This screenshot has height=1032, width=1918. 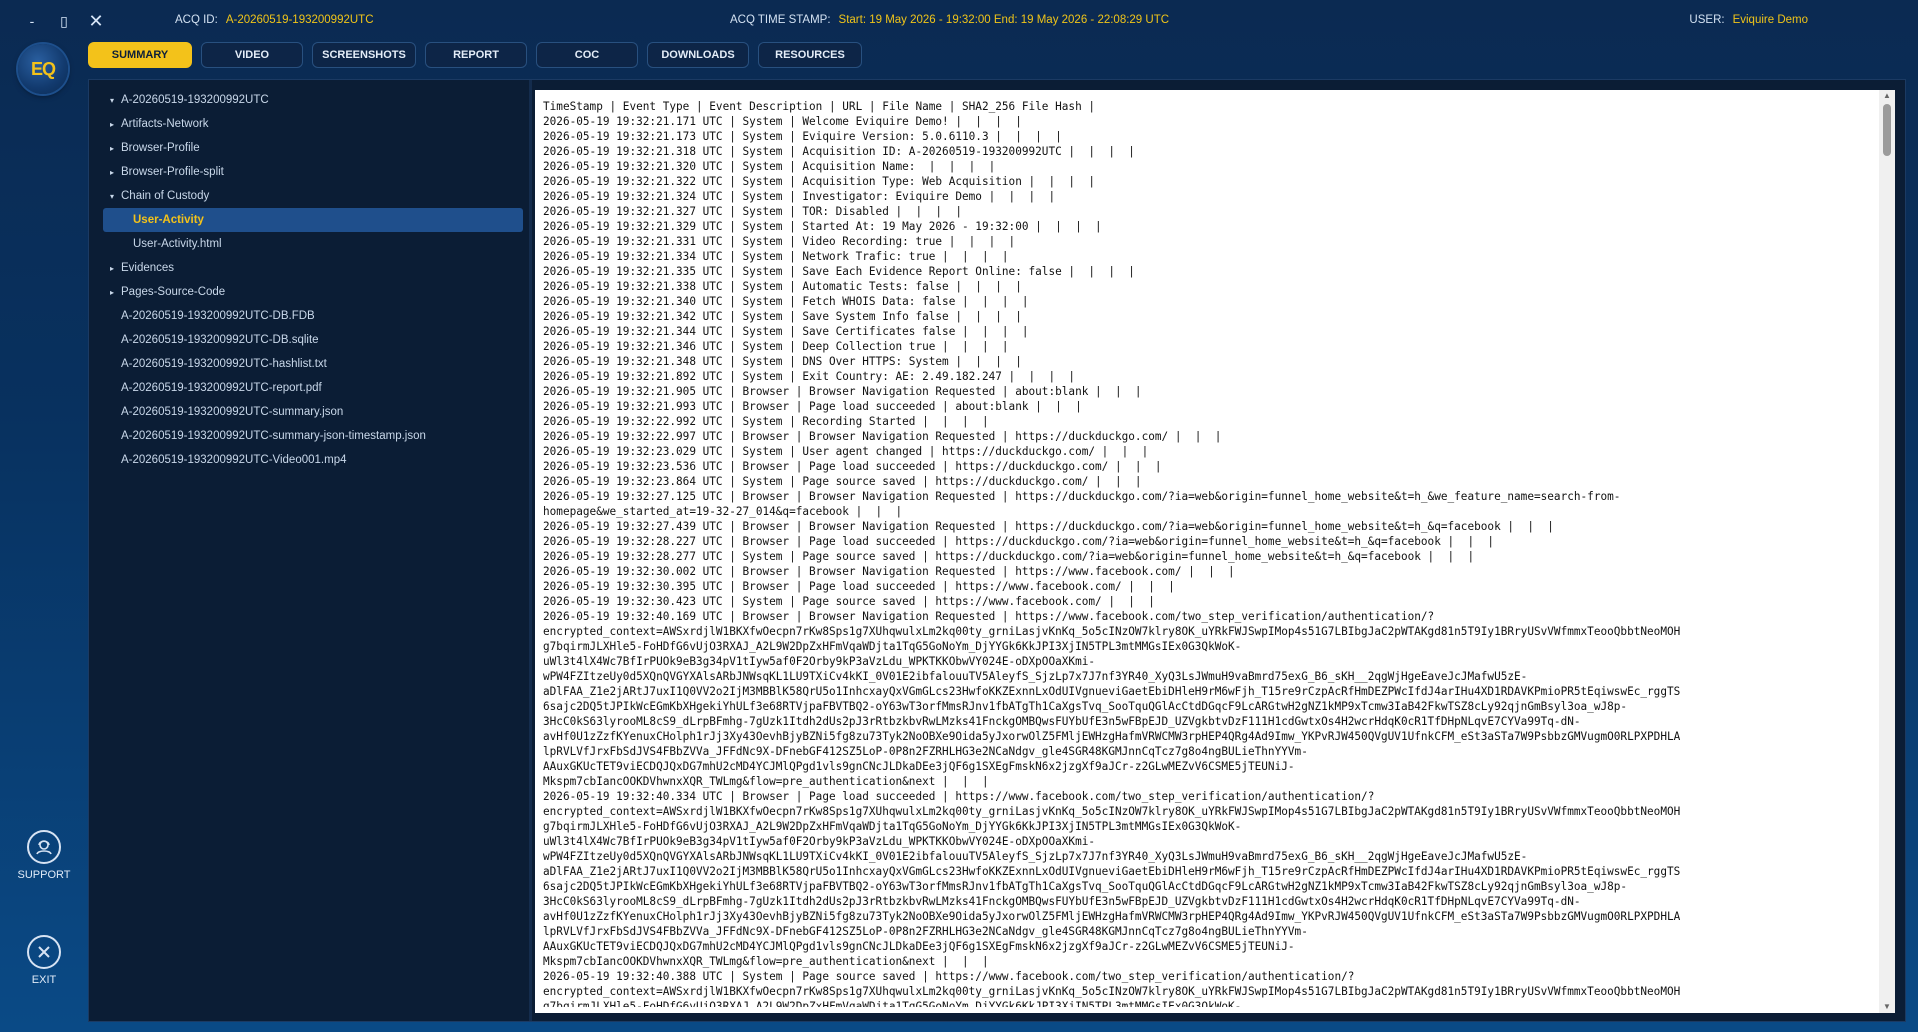 What do you see at coordinates (1748, 20) in the screenshot?
I see `user-info: USER: Eviquire Demo` at bounding box center [1748, 20].